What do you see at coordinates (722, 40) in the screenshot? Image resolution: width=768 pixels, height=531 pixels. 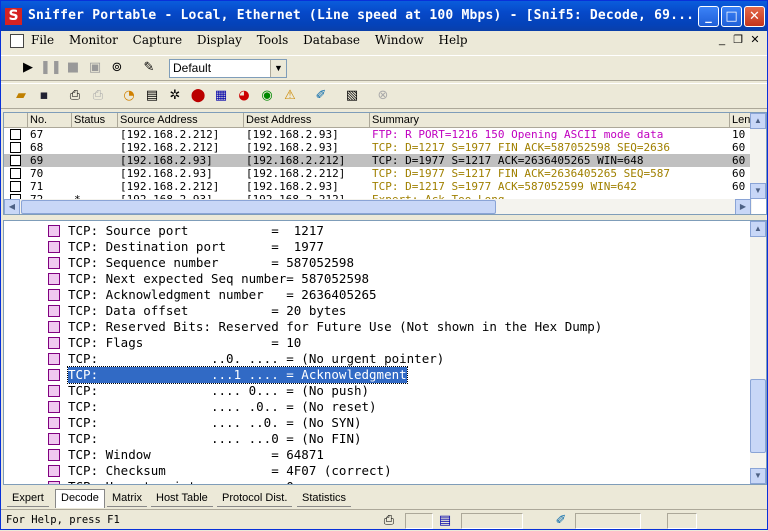 I see `mdi-minimize-icon: _` at bounding box center [722, 40].